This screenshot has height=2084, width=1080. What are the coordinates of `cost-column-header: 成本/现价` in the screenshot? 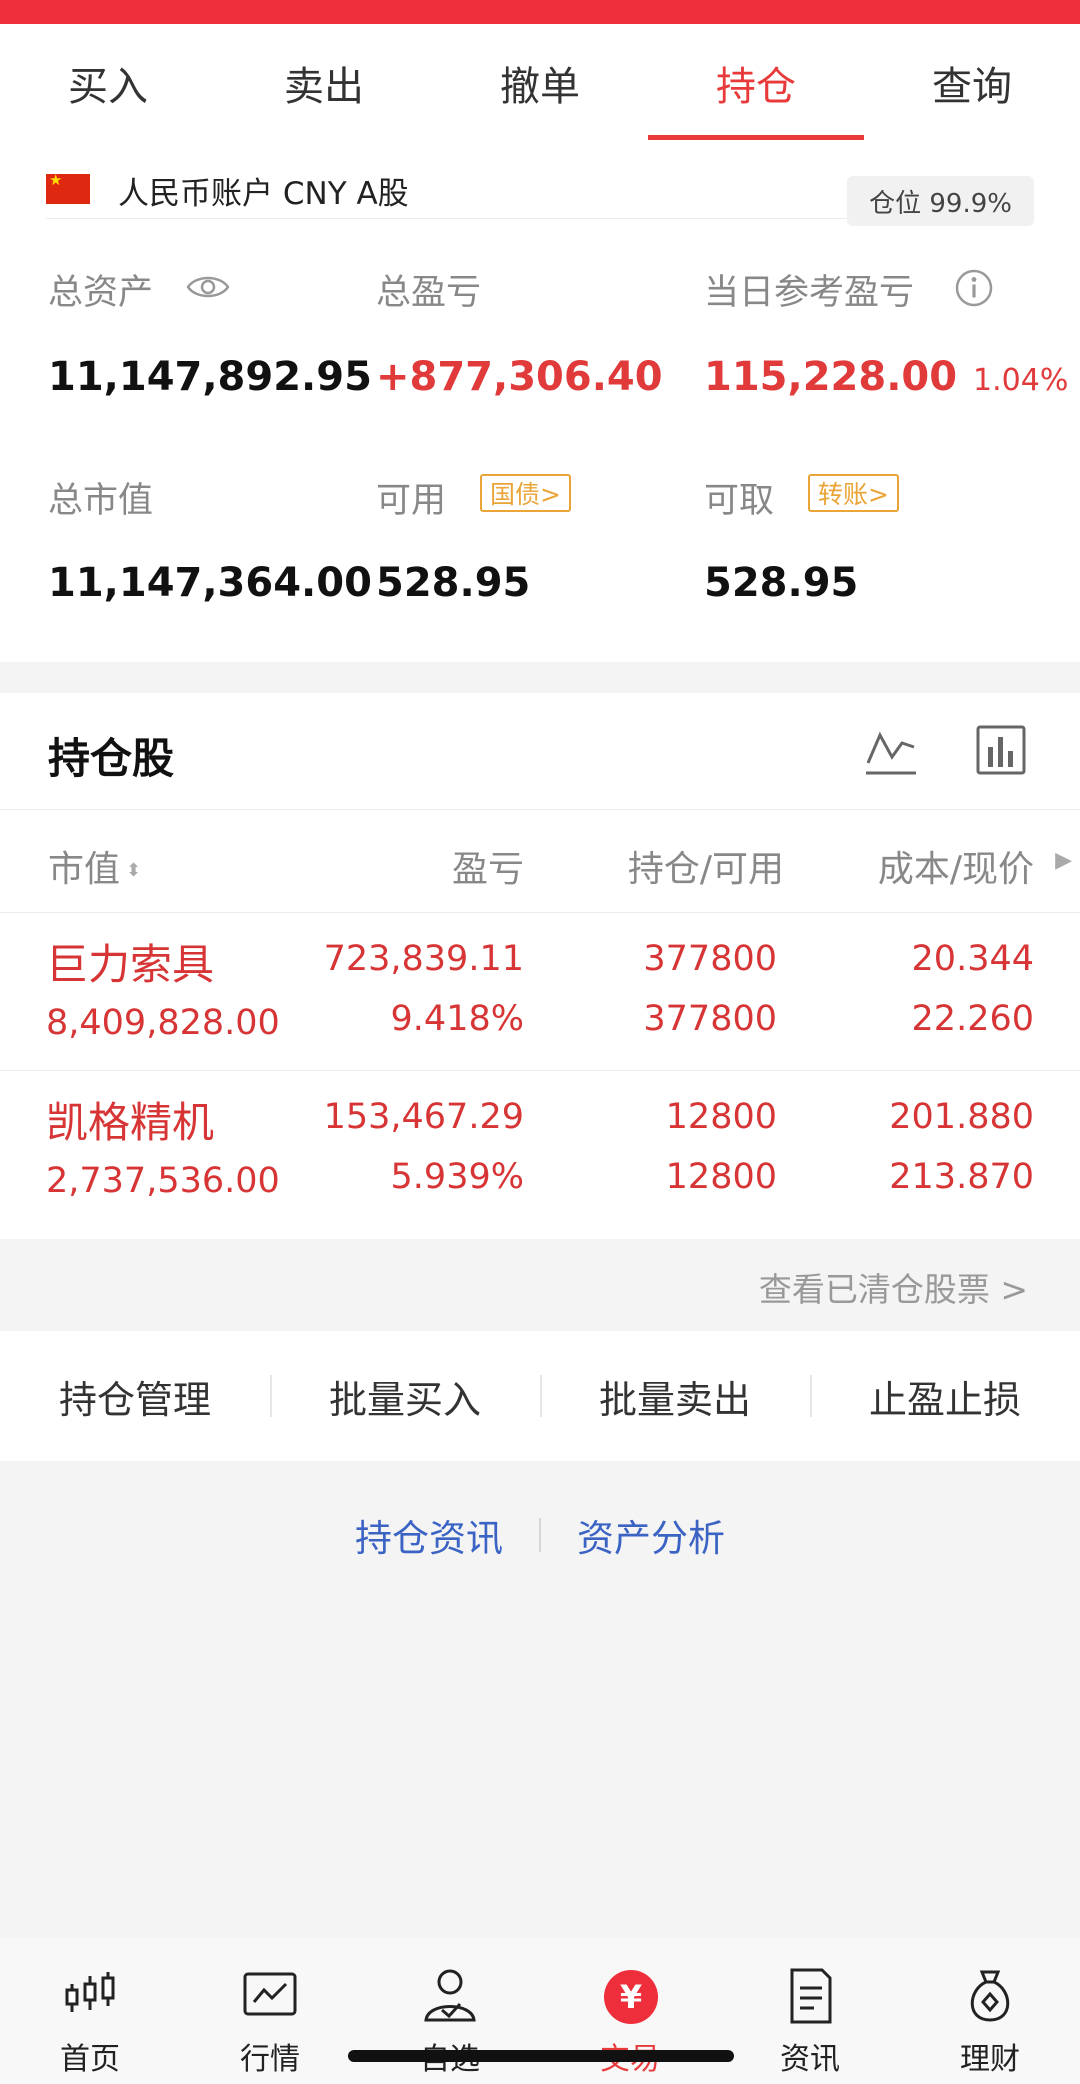 It's located at (956, 866).